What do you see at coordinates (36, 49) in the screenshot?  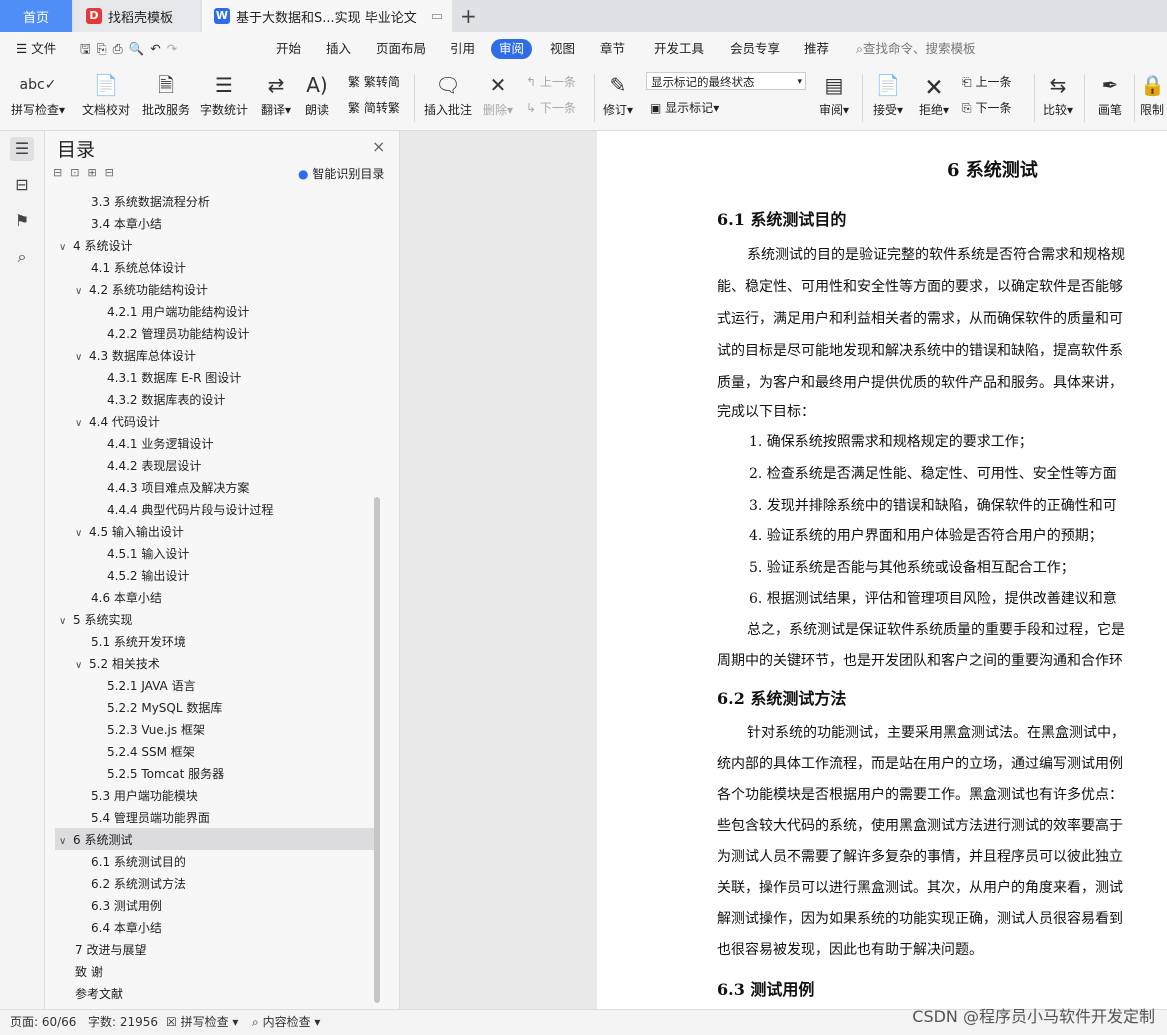 I see `file-menu: ☰ 文件` at bounding box center [36, 49].